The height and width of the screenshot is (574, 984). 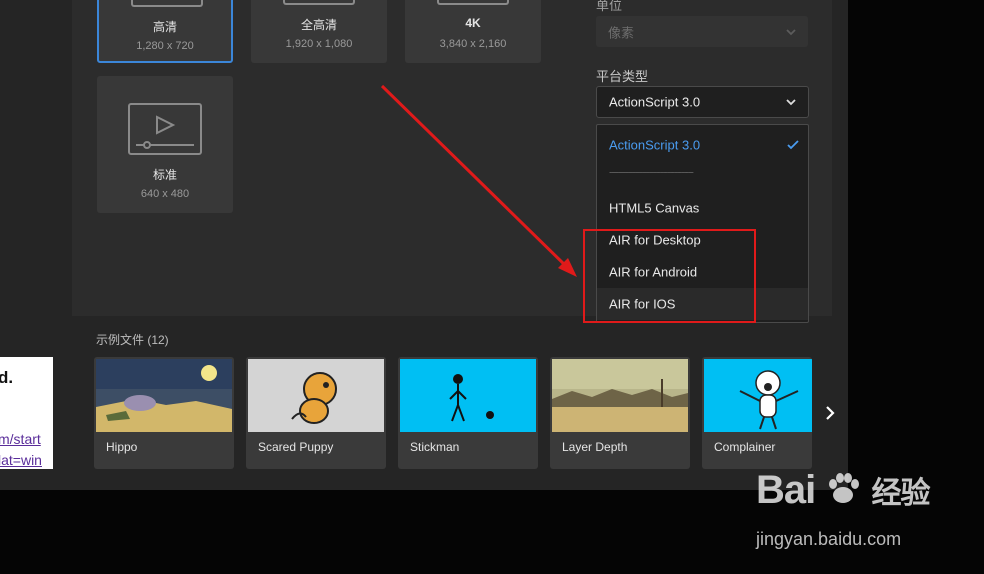 What do you see at coordinates (702, 102) in the screenshot?
I see `platform-select: ActionScript 3.0` at bounding box center [702, 102].